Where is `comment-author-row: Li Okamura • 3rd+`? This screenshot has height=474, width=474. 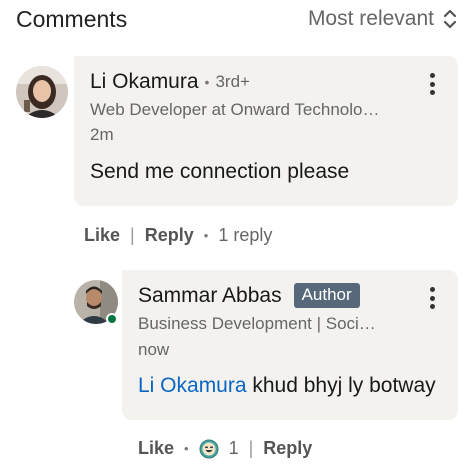
comment-author-row: Li Okamura • 3rd+ is located at coordinates (170, 82).